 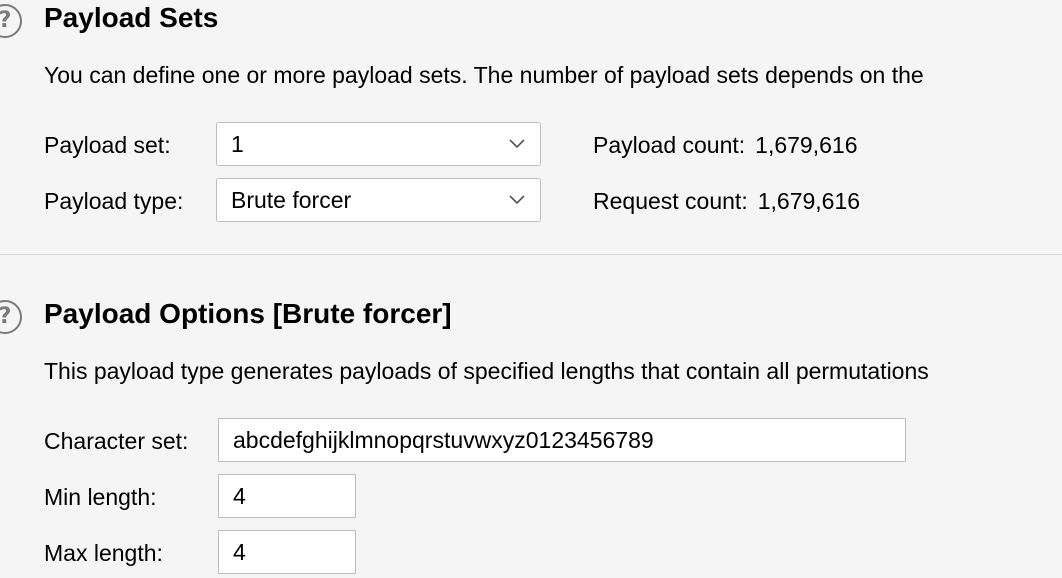 I want to click on character-set-input, so click(x=562, y=440).